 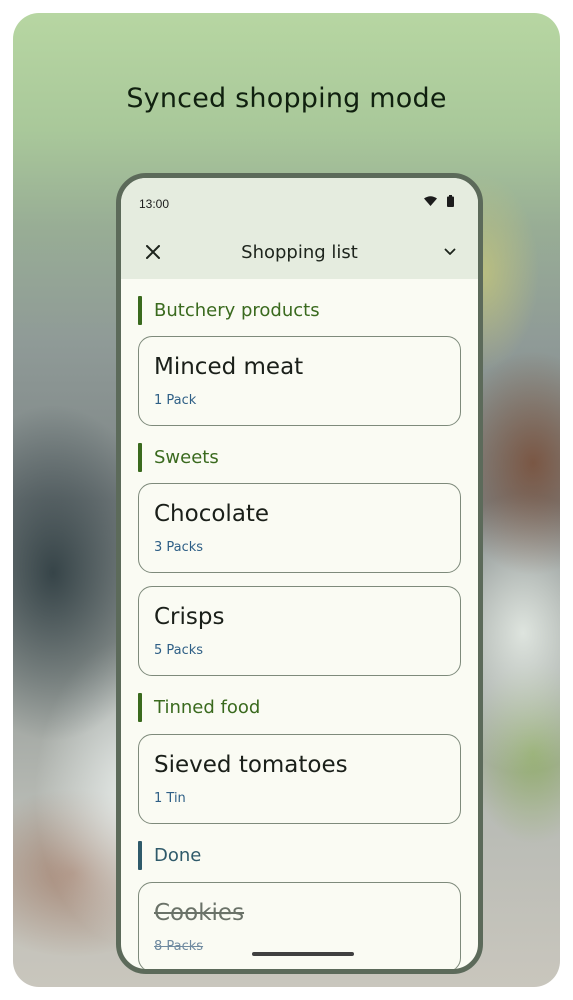 I want to click on list-item: Minced meat 1 Pack, so click(x=299, y=381).